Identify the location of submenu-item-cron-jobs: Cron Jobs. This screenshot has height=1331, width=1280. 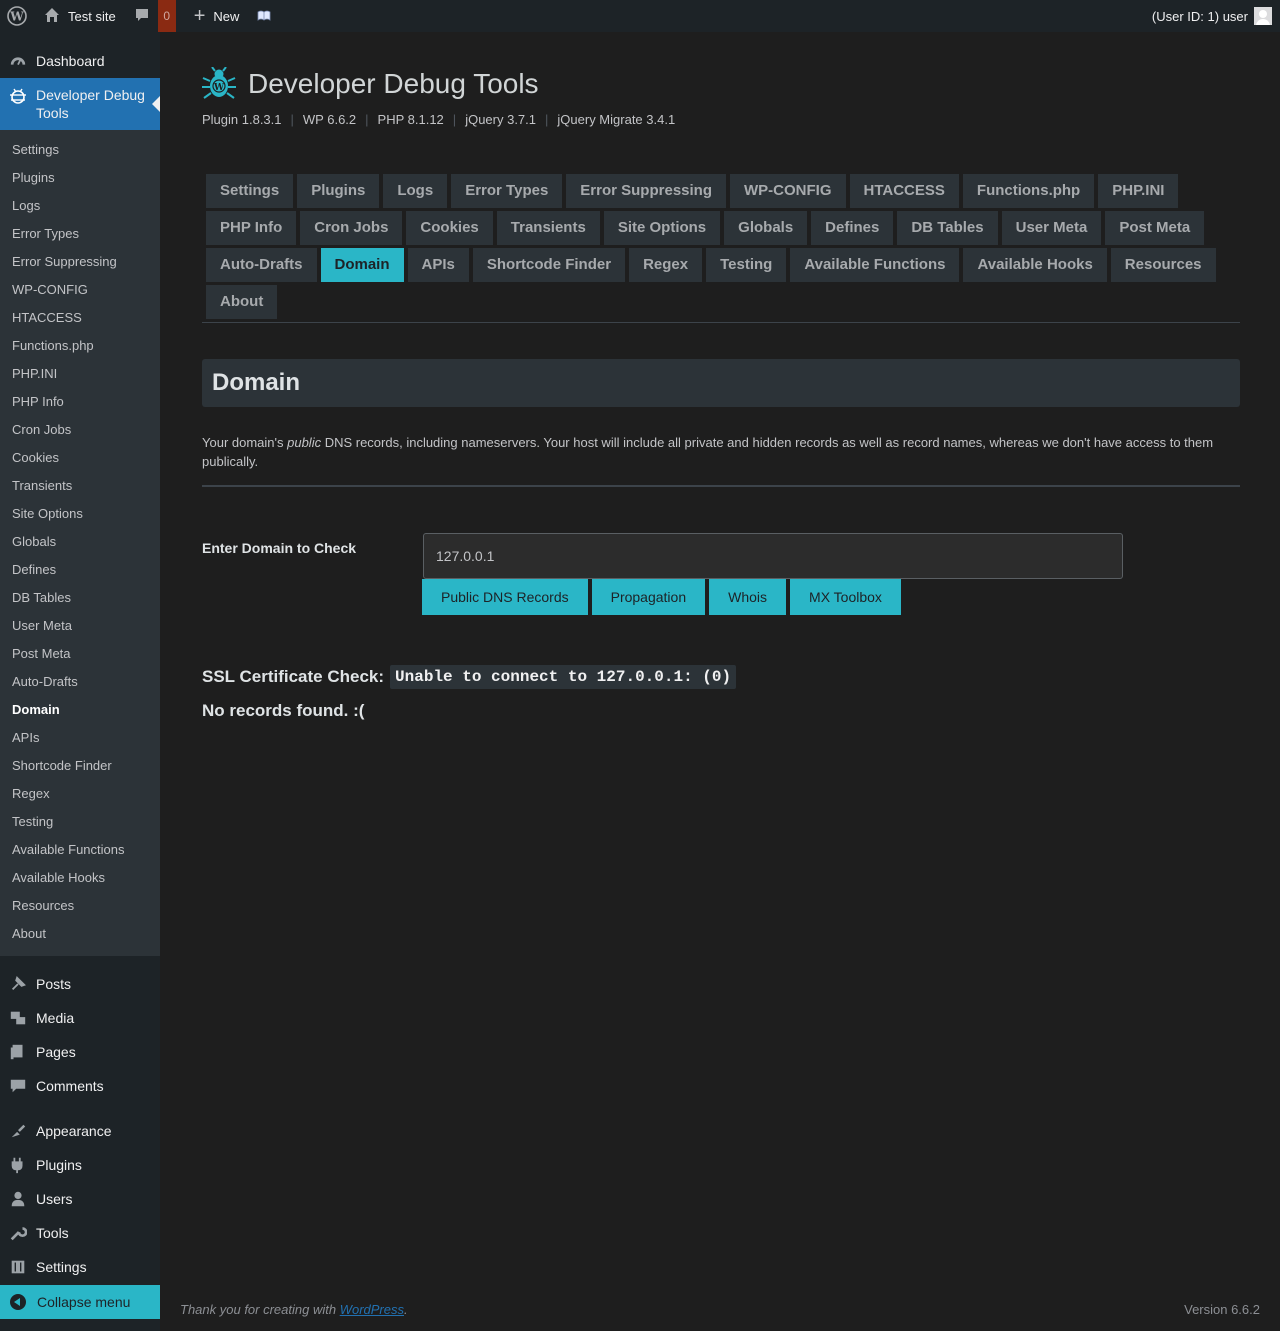
(80, 430).